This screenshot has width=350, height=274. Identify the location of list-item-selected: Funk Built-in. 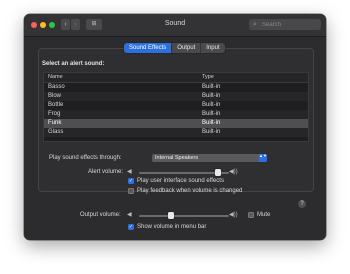
(176, 123).